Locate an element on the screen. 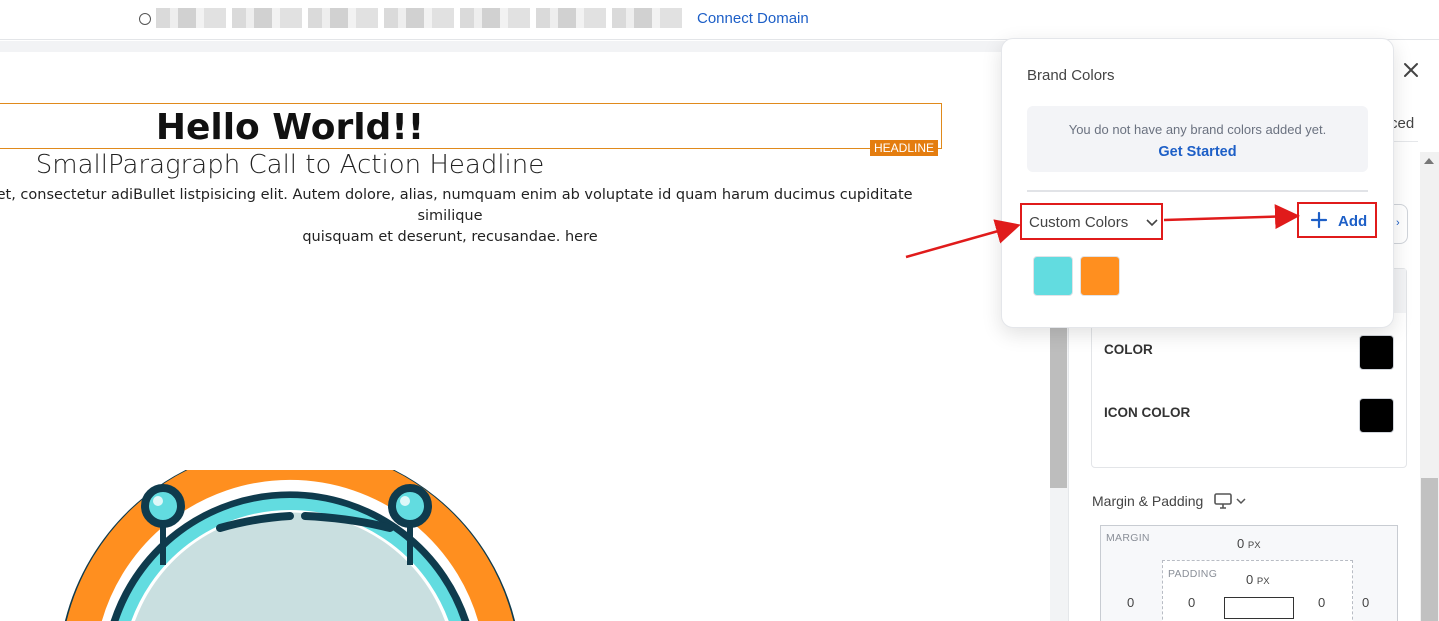  margin-top-value: 0 PX is located at coordinates (1249, 543).